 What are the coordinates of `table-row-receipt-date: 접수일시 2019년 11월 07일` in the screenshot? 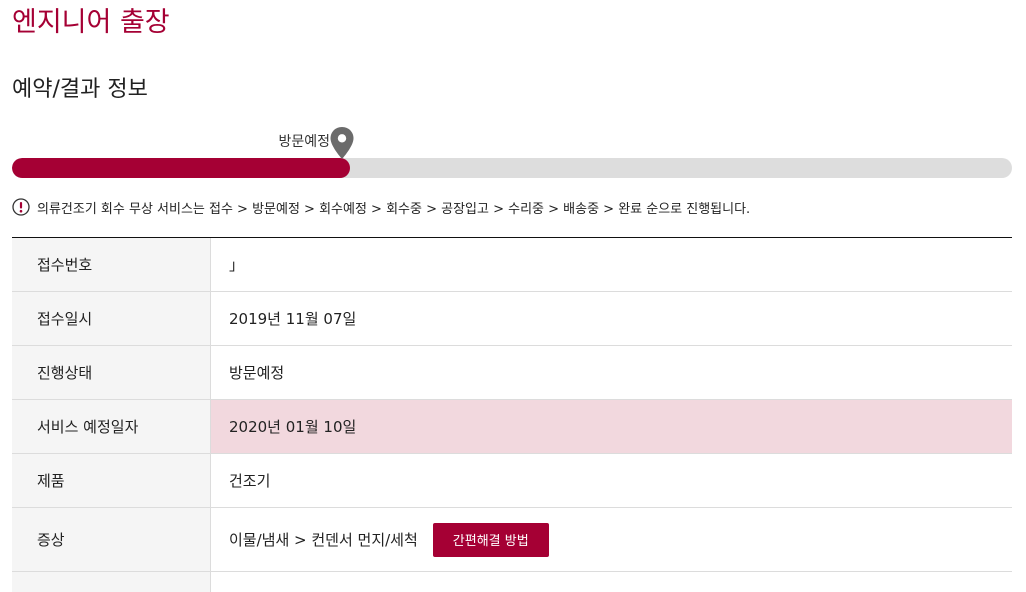 It's located at (512, 319).